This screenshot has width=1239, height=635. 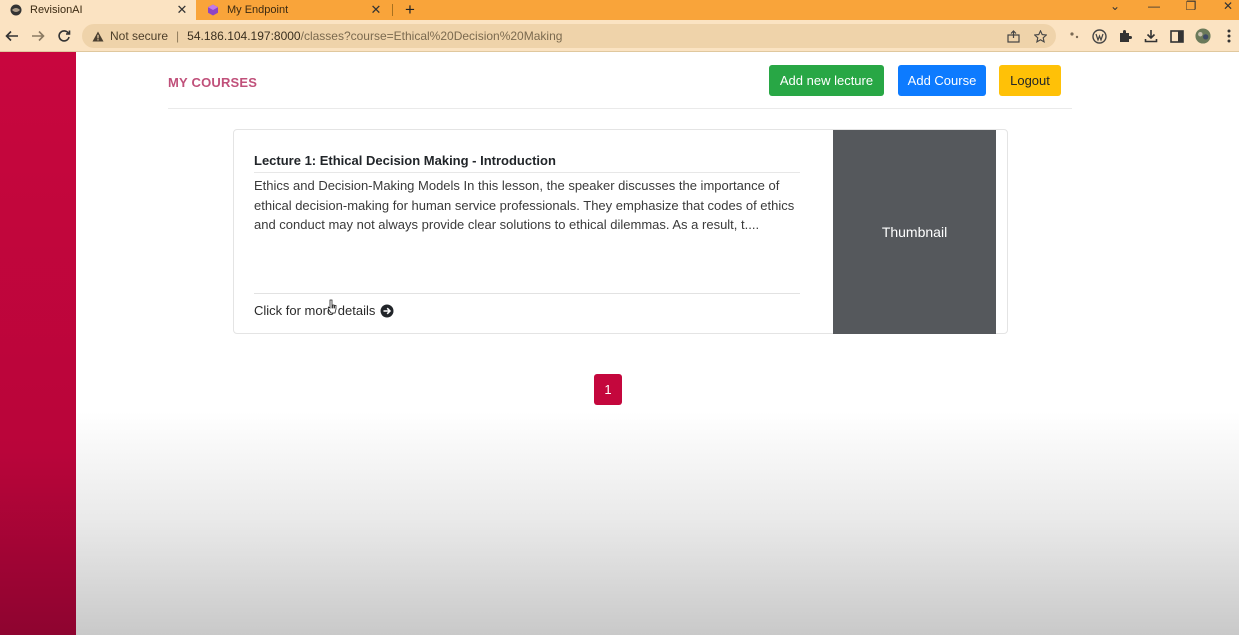 I want to click on forward-icon, so click(x=38, y=36).